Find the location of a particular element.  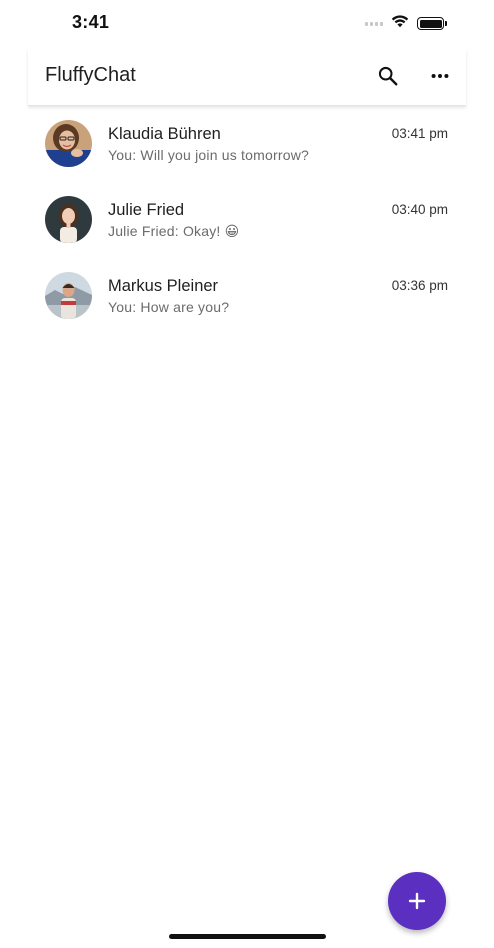

avatar-markus is located at coordinates (68, 295).